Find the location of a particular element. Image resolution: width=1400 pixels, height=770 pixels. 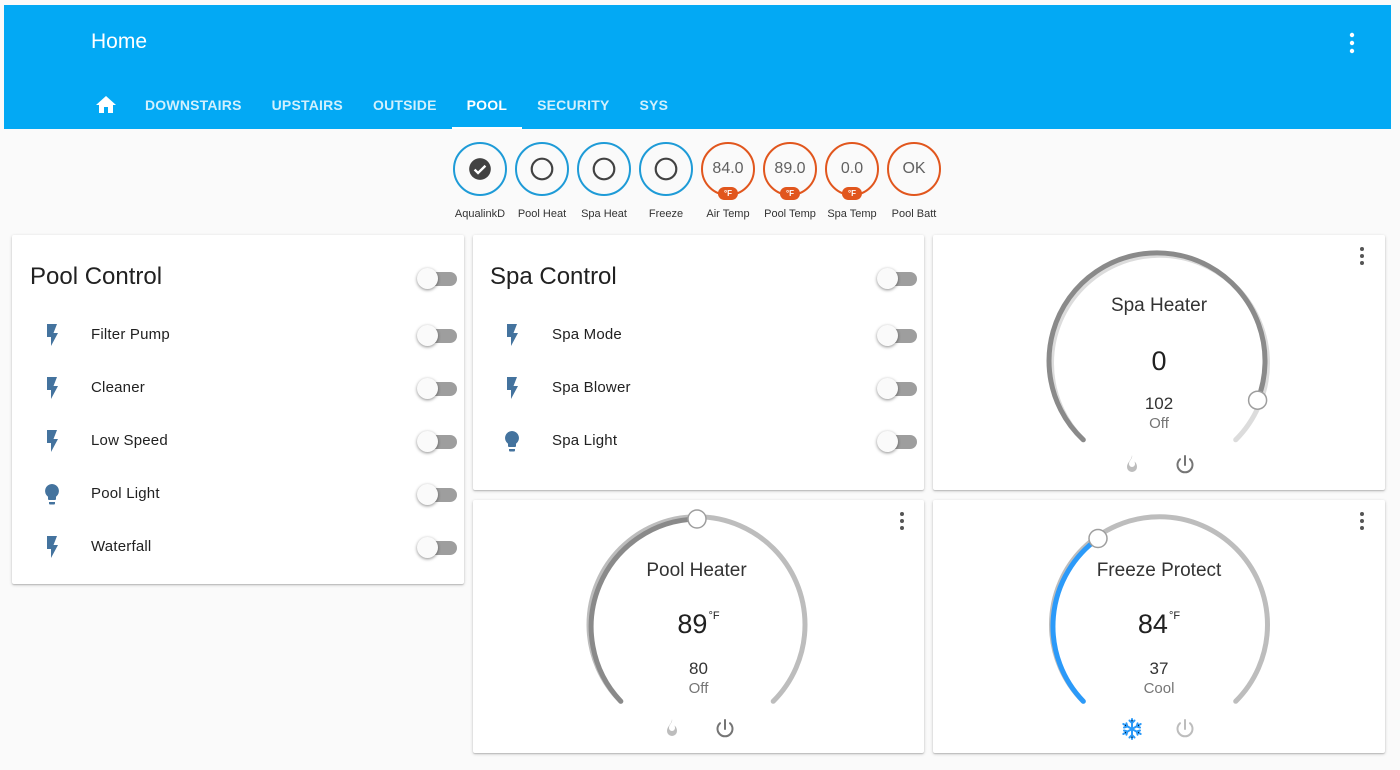

thermostat-name: Pool Heater is located at coordinates (696, 570).